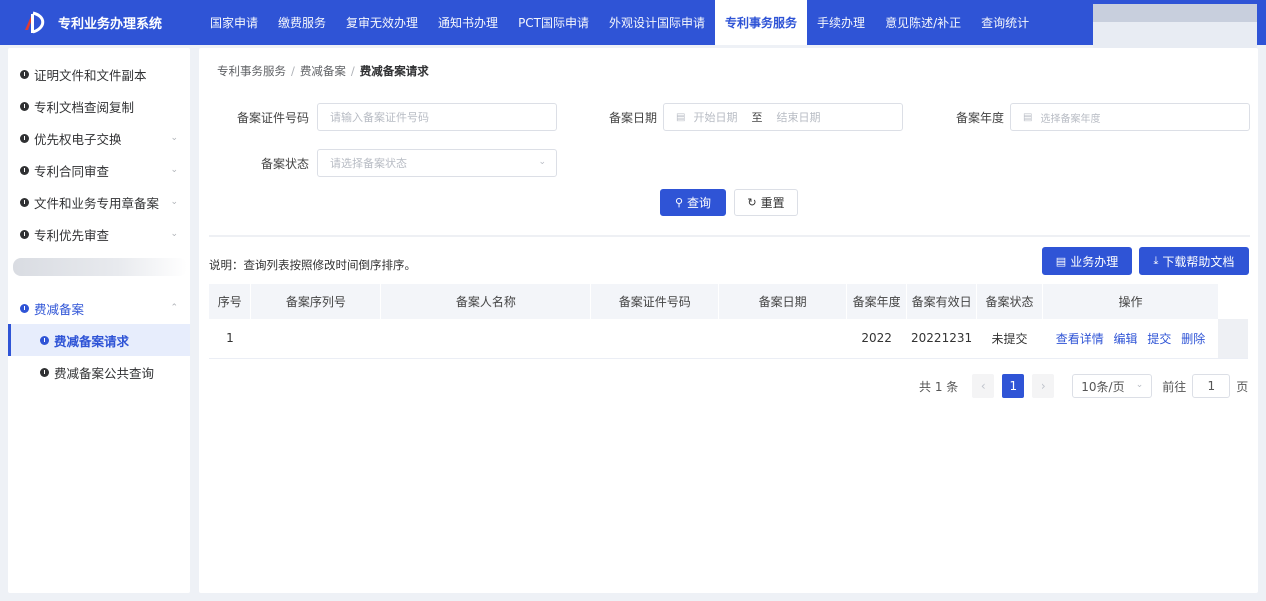 The image size is (1266, 601). Describe the element at coordinates (99, 170) in the screenshot. I see `sidebar-item-contract-review: 专利合同审查 ⌄` at that location.